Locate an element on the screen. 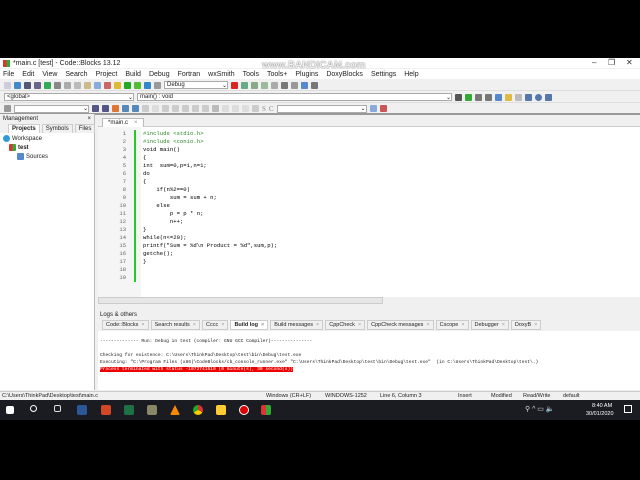  management-close-button: × is located at coordinates (89, 119).